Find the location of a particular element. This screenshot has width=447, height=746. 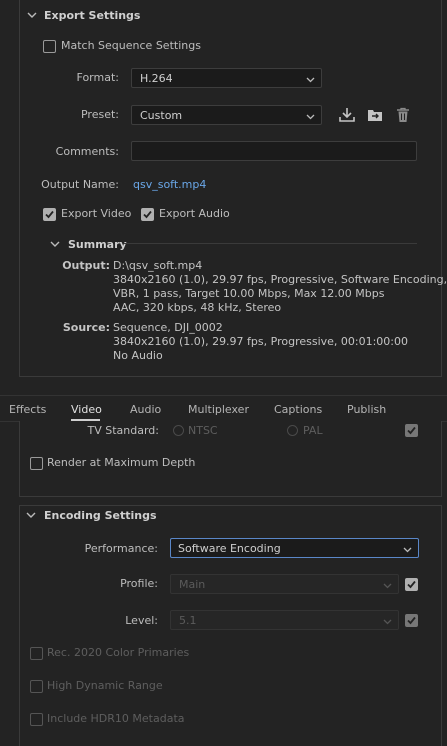

export-audio-checkbox is located at coordinates (147, 214).